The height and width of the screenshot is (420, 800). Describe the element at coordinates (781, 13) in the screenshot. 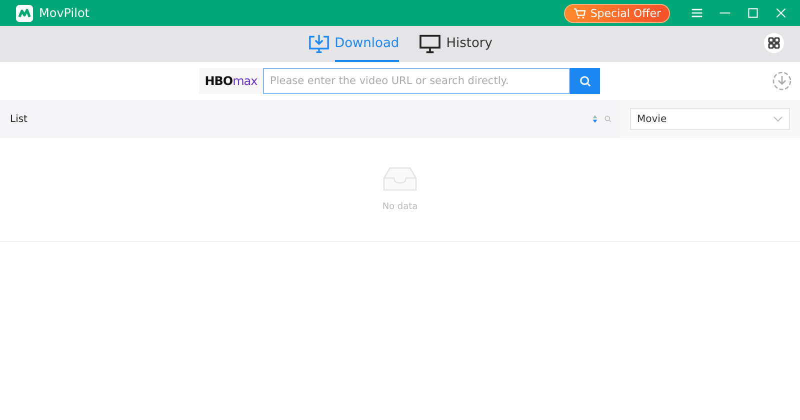

I see `close-icon` at that location.